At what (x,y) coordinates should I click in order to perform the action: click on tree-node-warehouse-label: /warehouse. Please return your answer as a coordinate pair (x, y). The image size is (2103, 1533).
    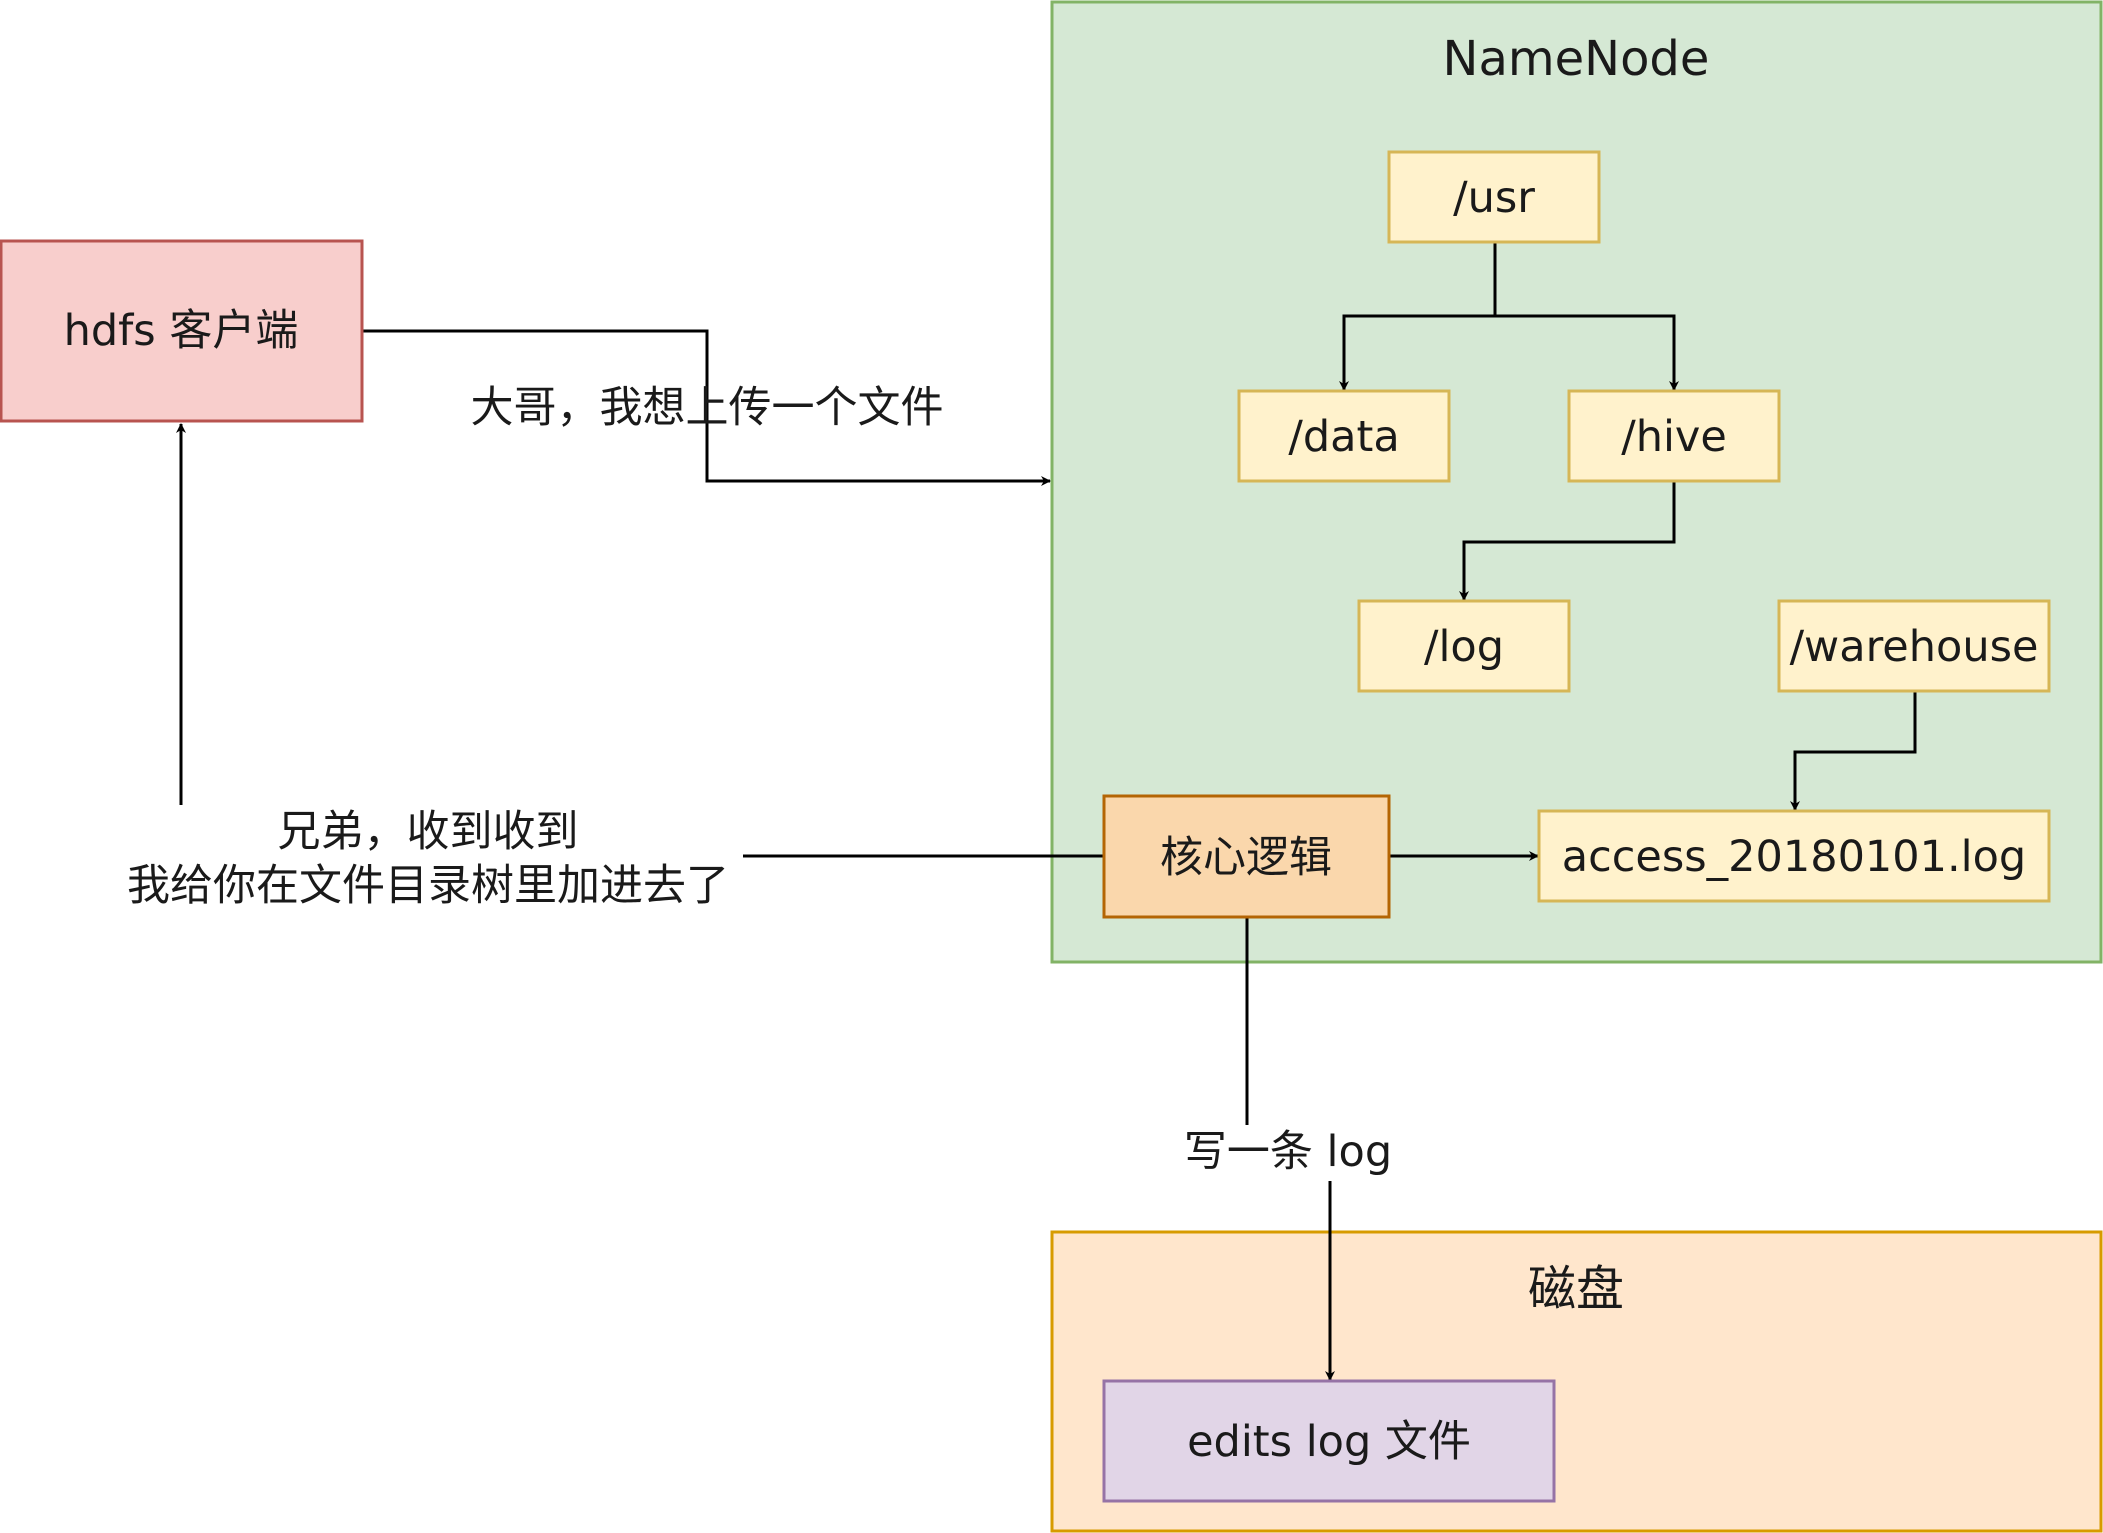
    Looking at the image, I should click on (1914, 647).